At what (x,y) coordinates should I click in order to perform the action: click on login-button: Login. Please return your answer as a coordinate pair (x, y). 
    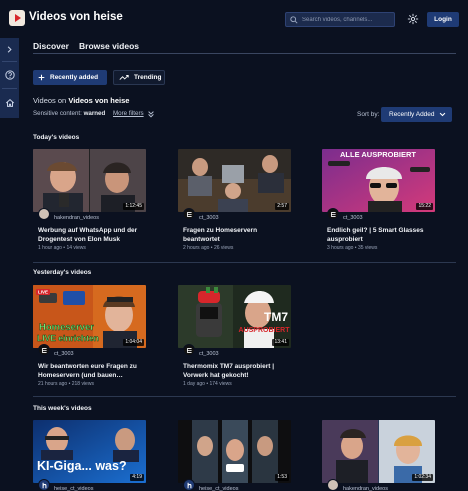
    Looking at the image, I should click on (443, 19).